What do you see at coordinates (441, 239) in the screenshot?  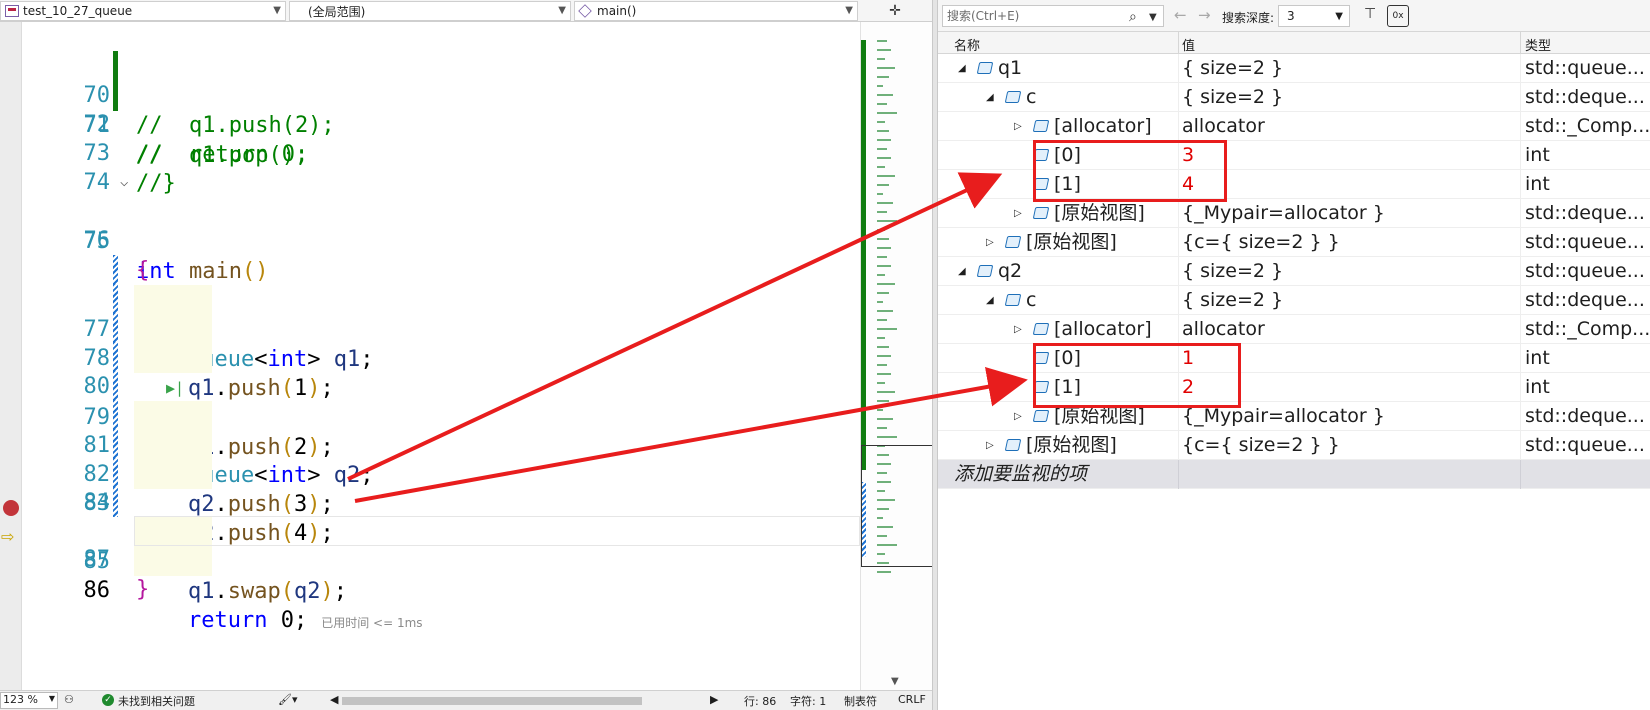 I see `code-line: 76 {` at bounding box center [441, 239].